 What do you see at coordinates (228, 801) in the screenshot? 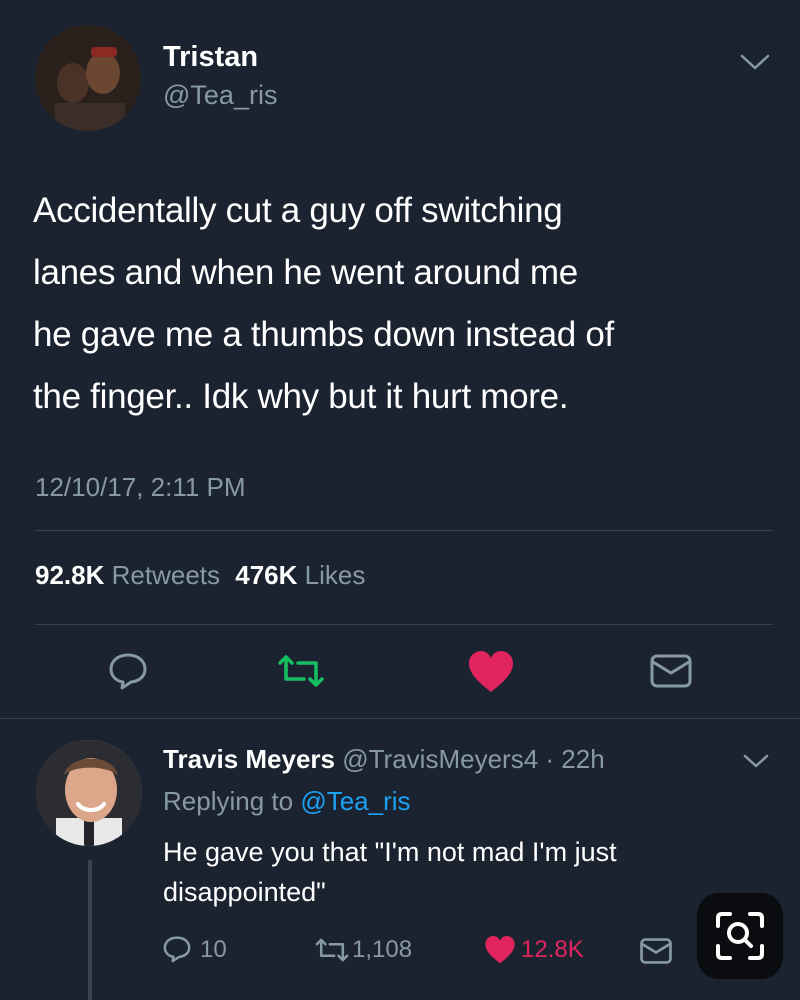
I see `replying-to-label: Replying to` at bounding box center [228, 801].